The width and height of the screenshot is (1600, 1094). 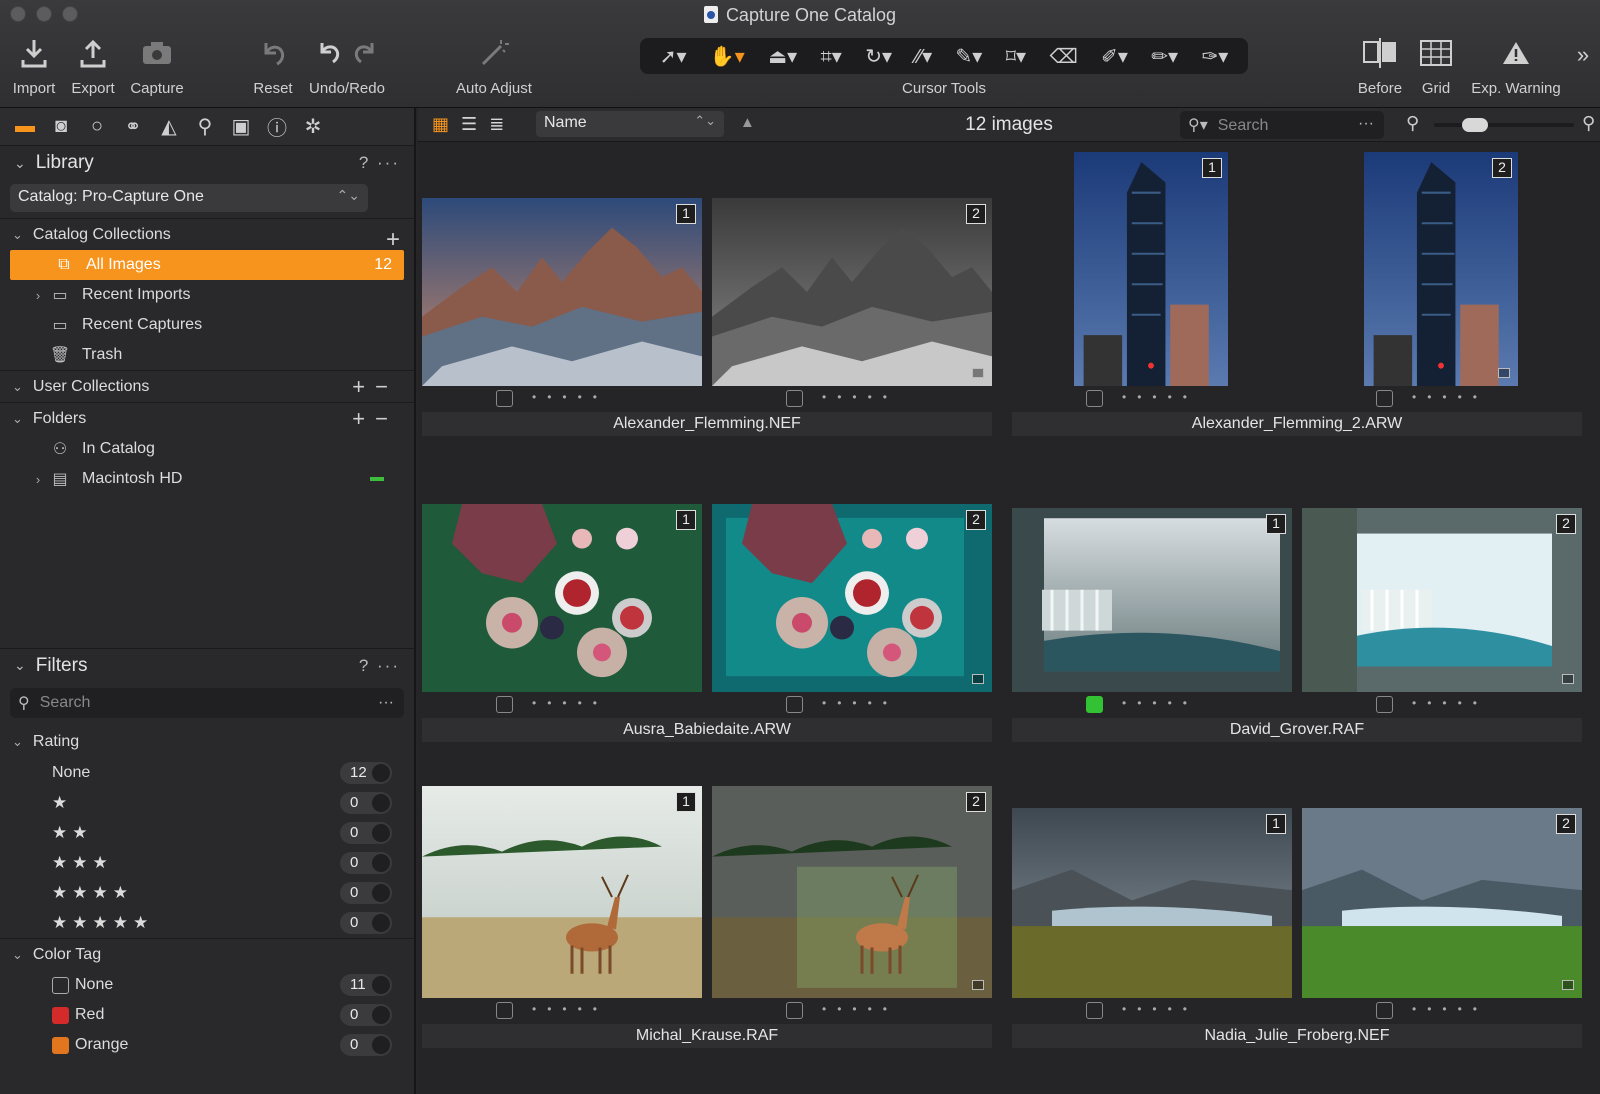 I want to click on capture-button: Capture, so click(x=157, y=66).